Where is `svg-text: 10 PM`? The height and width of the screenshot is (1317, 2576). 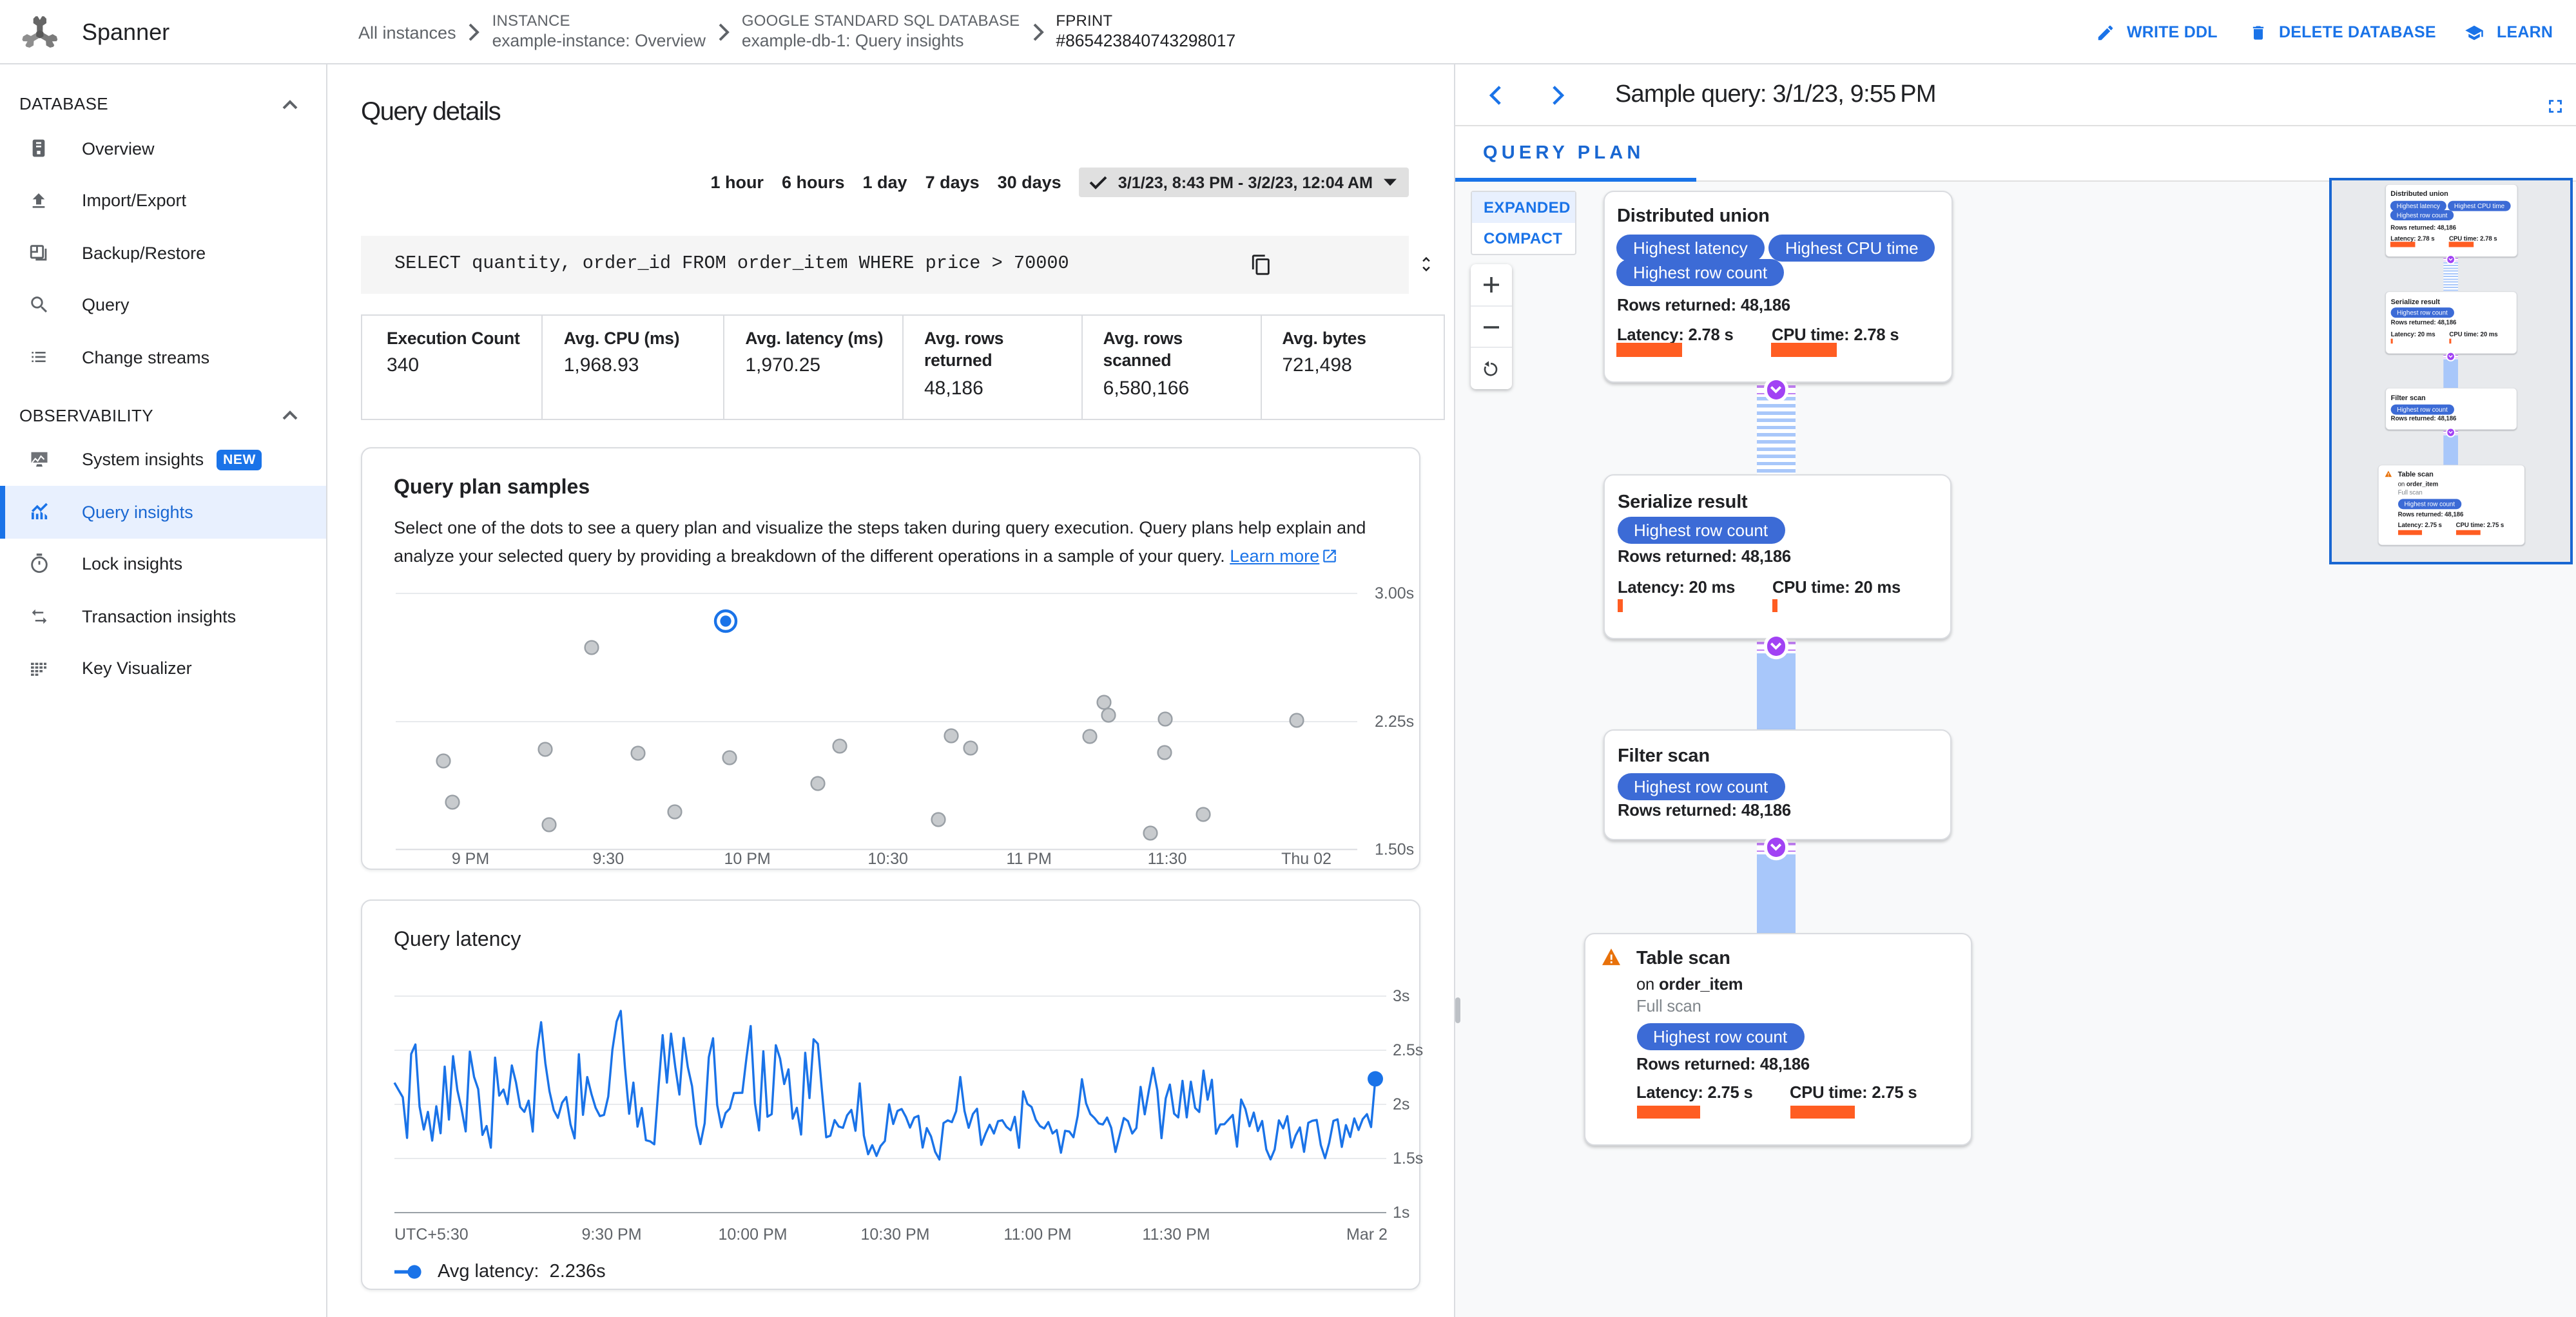 svg-text: 10 PM is located at coordinates (747, 858).